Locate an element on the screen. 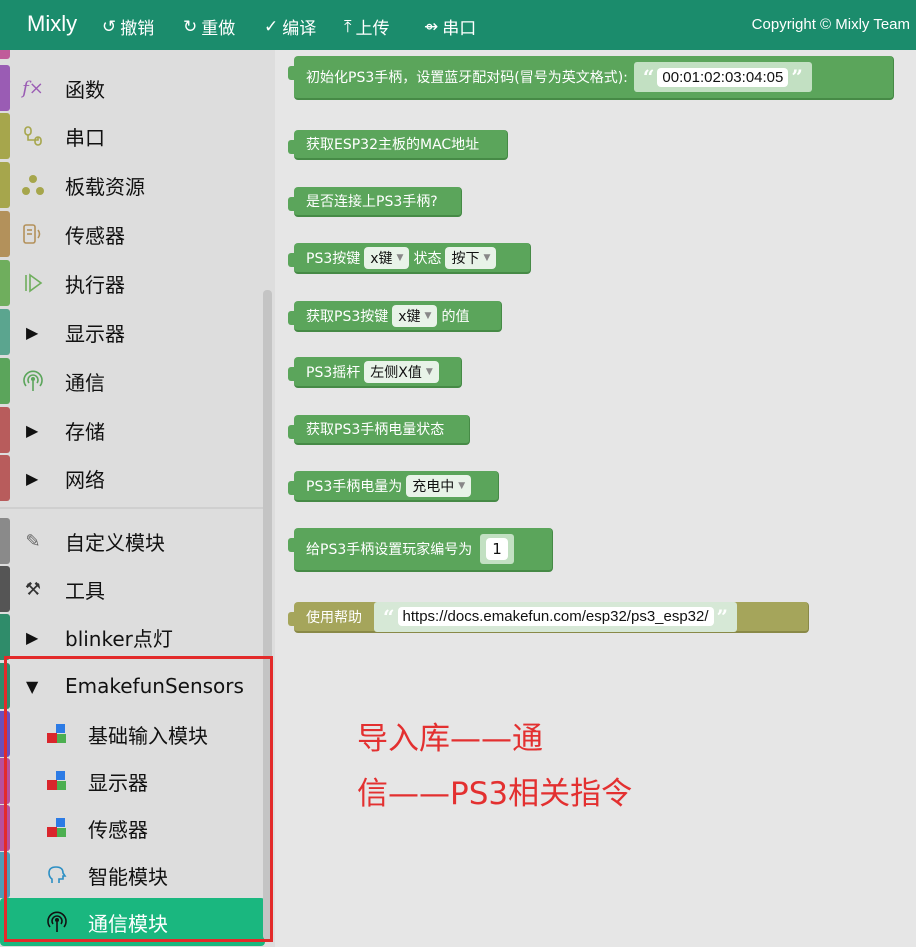 Image resolution: width=916 pixels, height=947 pixels. string-input-wrapper: “ 00:01:02:03:04:05 ” is located at coordinates (722, 77).